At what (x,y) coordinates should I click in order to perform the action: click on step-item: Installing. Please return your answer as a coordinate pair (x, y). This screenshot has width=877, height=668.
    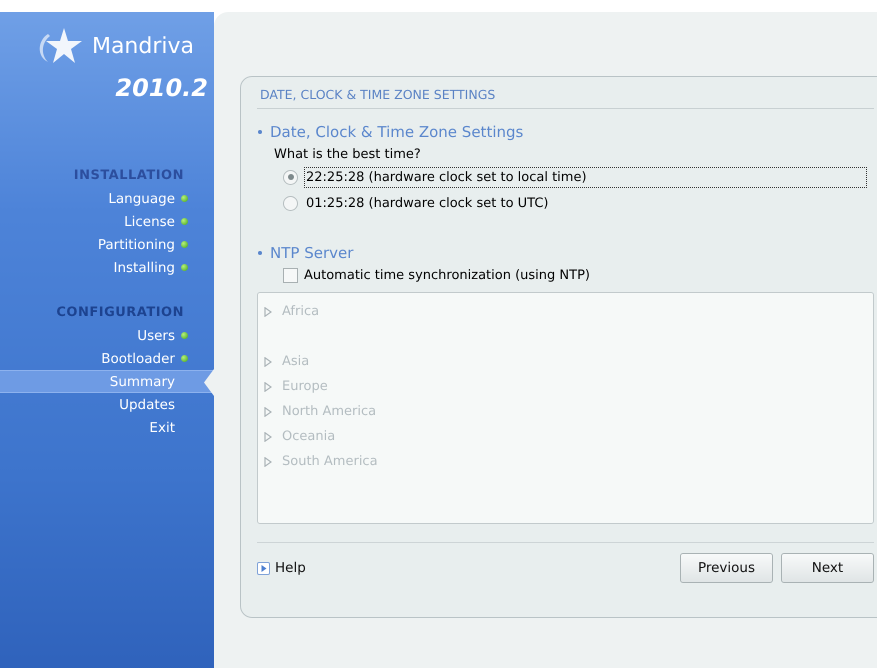
    Looking at the image, I should click on (107, 267).